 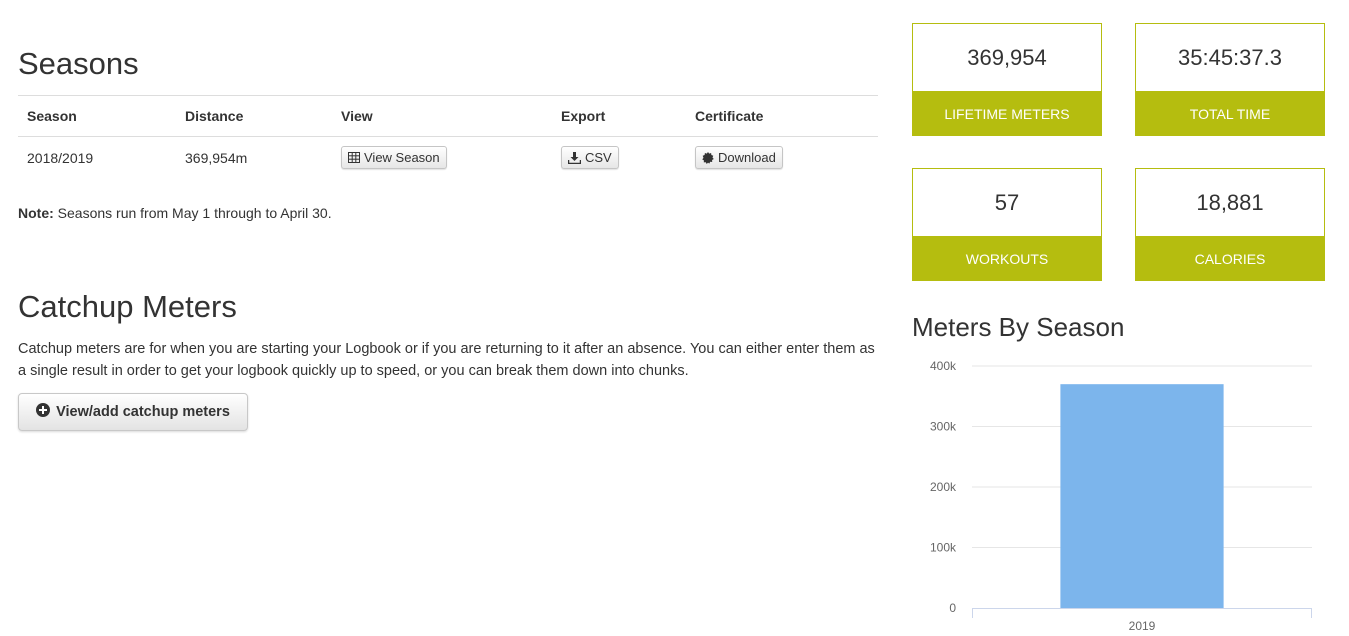 I want to click on download-certificate-button: Download, so click(x=739, y=158).